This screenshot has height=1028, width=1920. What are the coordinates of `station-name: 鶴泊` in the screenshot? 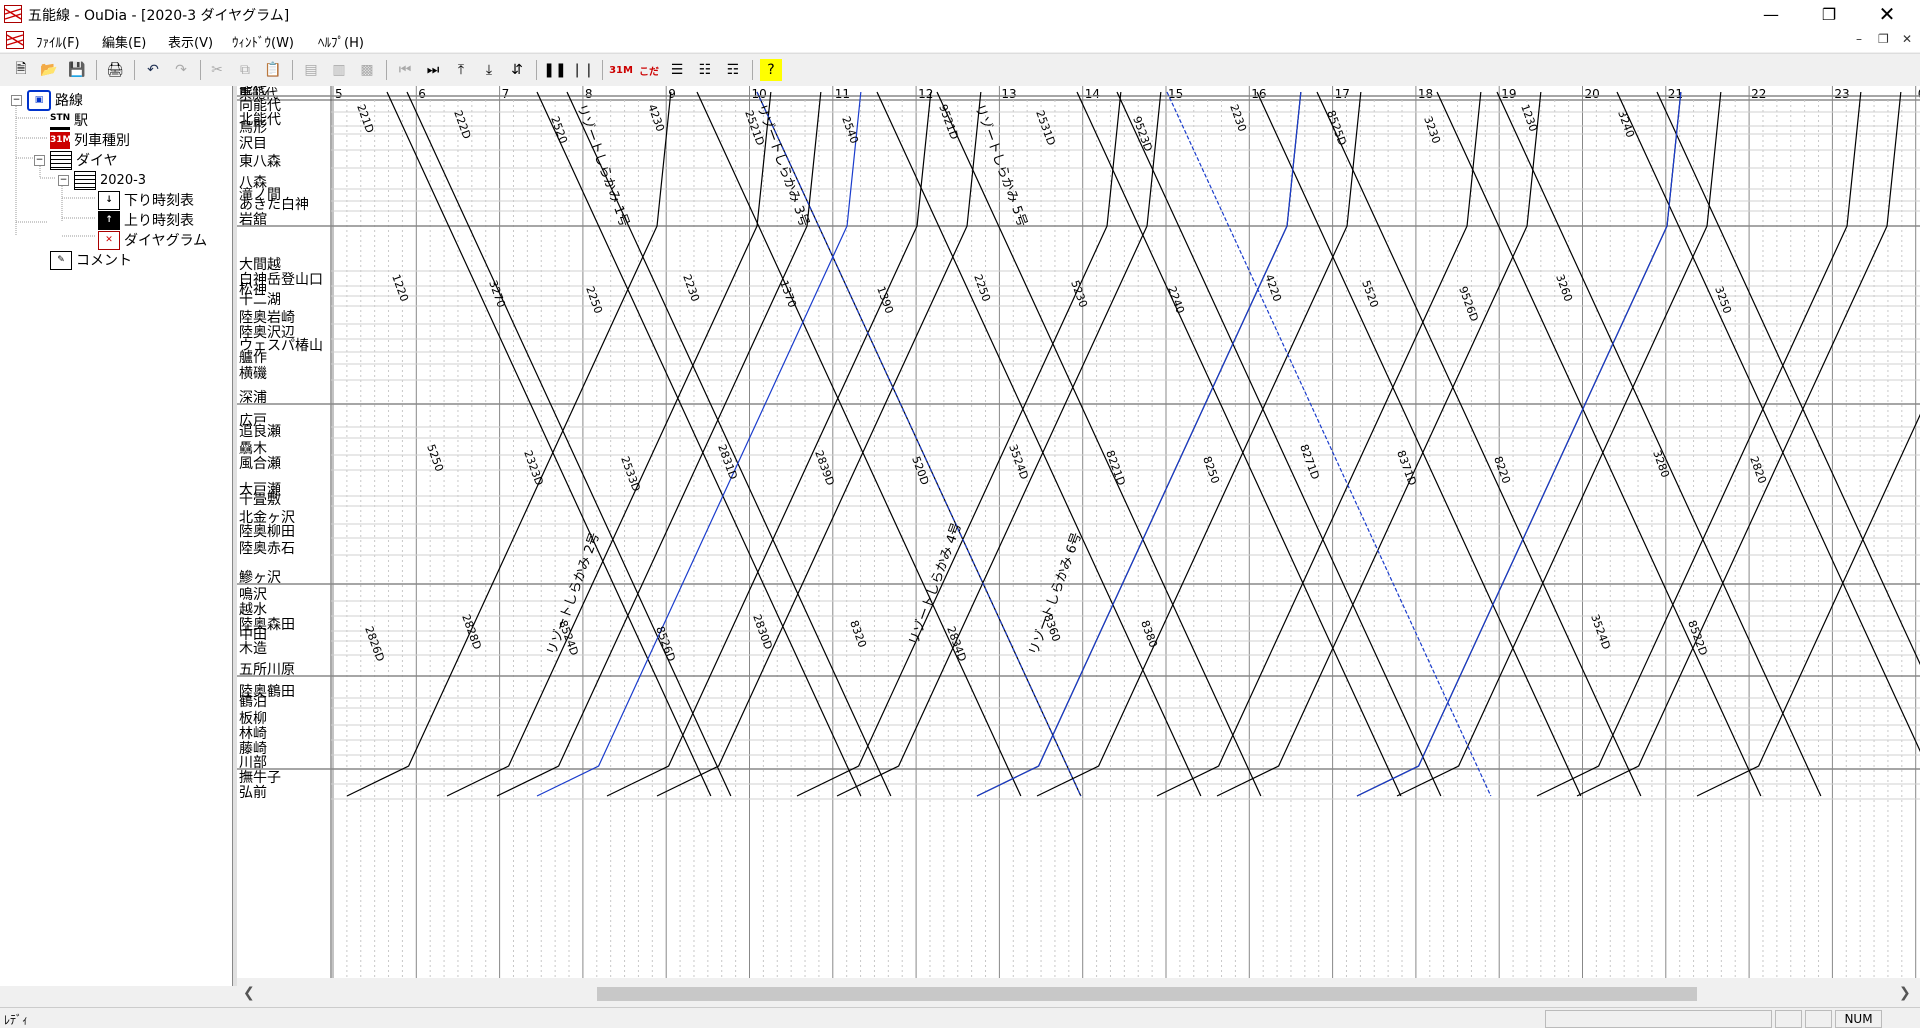 It's located at (253, 701).